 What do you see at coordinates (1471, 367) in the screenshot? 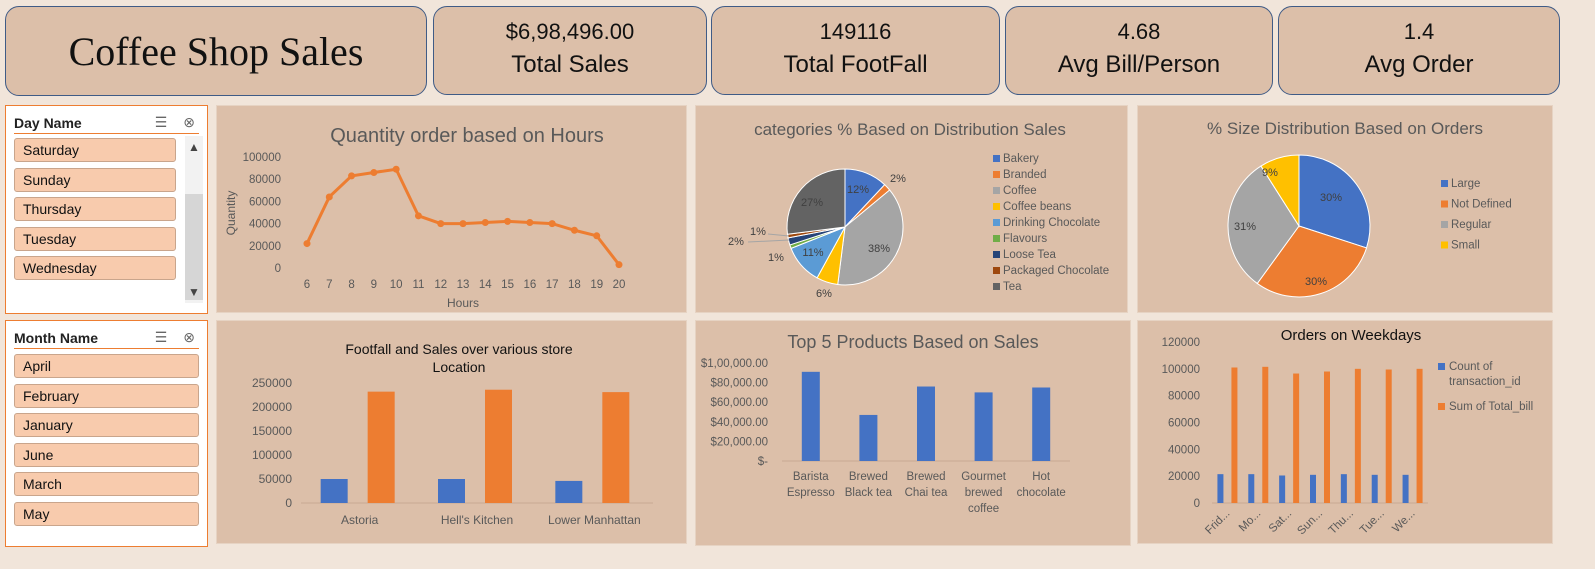
I see `legend-label: Count of` at bounding box center [1471, 367].